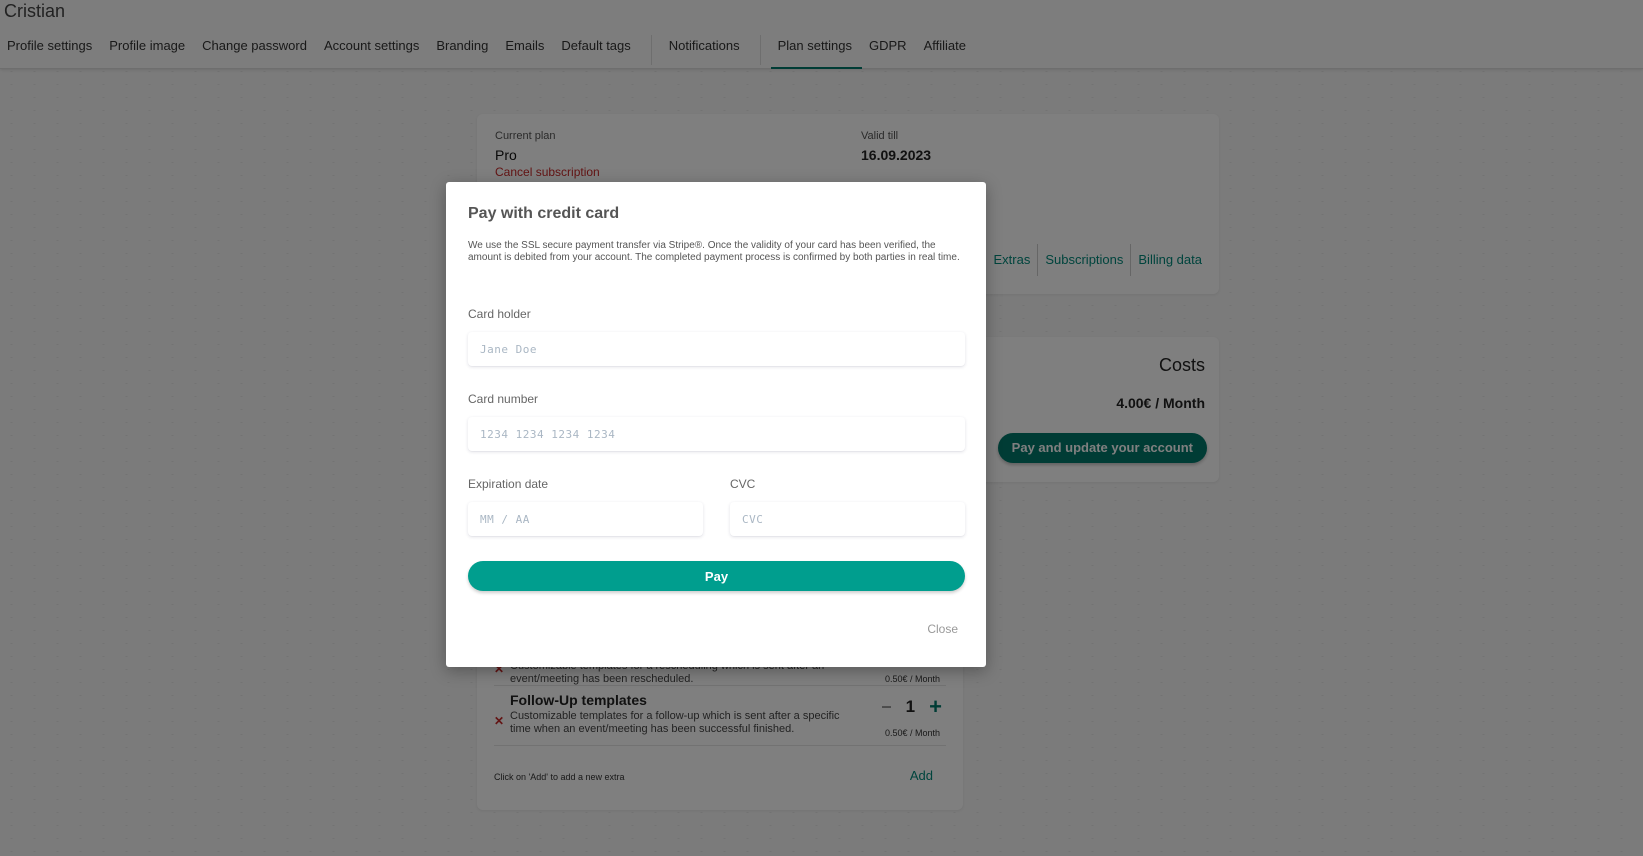  I want to click on expiration-date-input, so click(585, 519).